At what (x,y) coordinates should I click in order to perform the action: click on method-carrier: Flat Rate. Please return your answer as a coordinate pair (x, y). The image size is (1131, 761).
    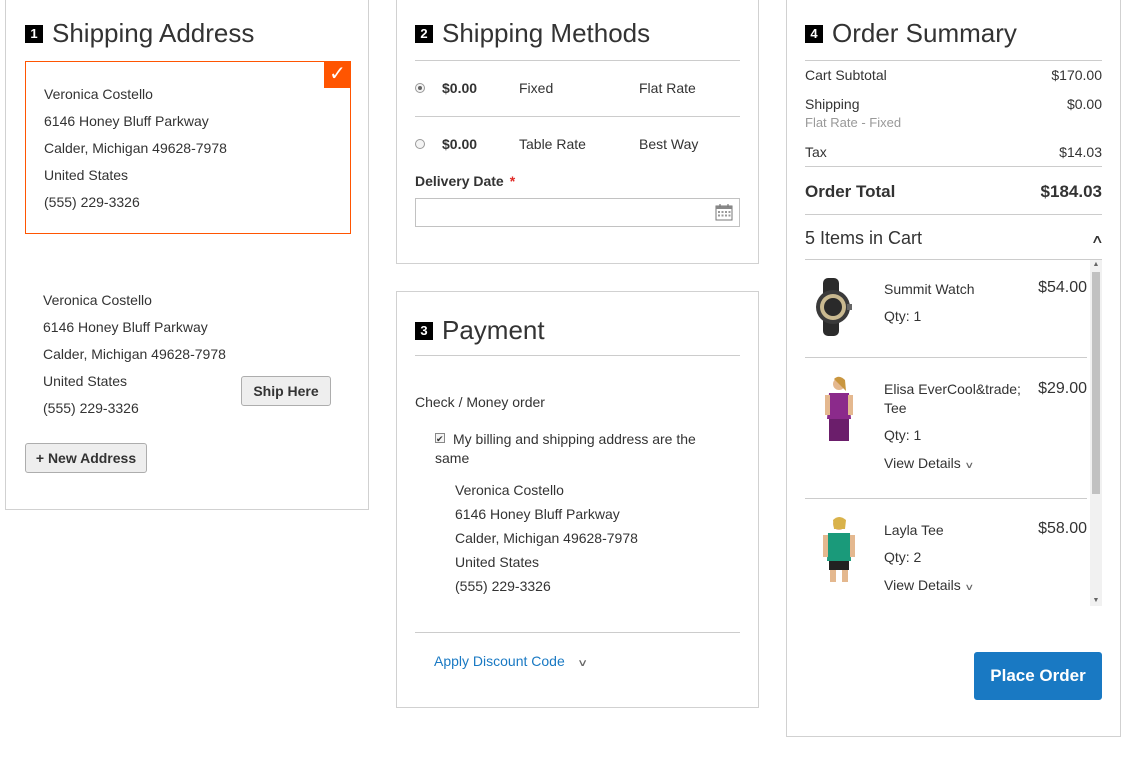
    Looking at the image, I should click on (667, 88).